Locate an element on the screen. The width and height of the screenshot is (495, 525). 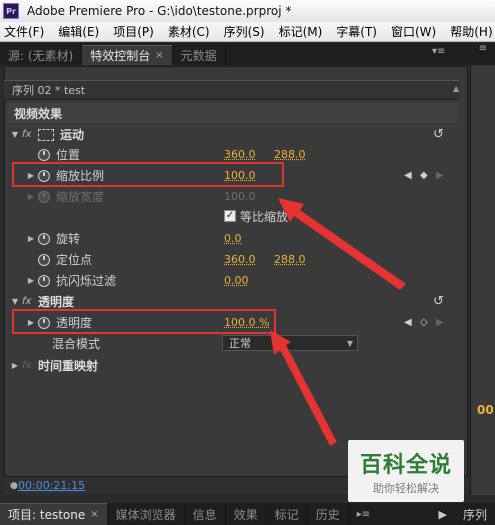
menu-title: 字幕(T) is located at coordinates (356, 31).